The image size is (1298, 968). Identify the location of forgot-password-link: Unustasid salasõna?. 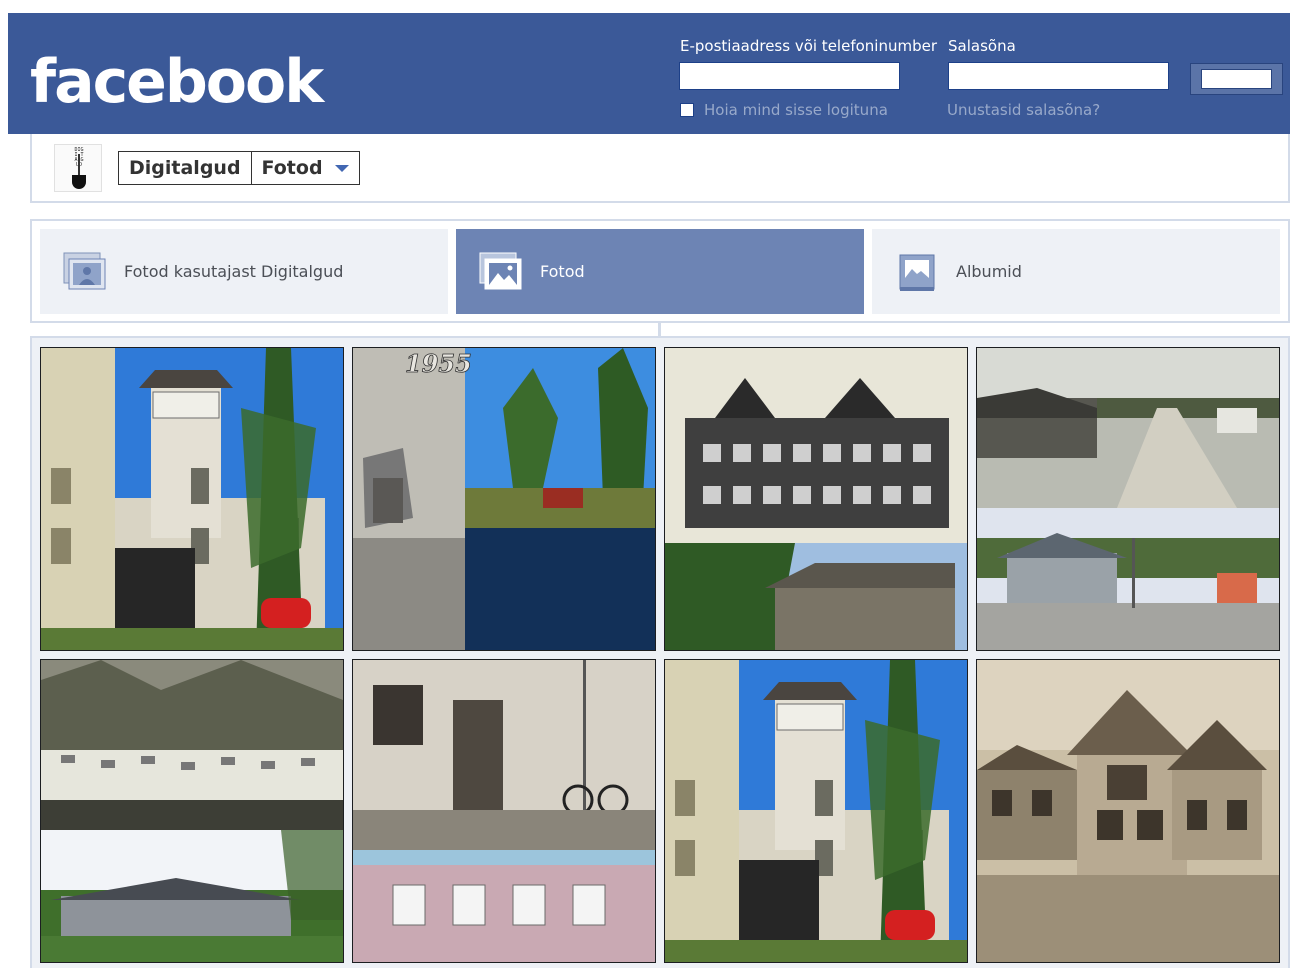
(1023, 110).